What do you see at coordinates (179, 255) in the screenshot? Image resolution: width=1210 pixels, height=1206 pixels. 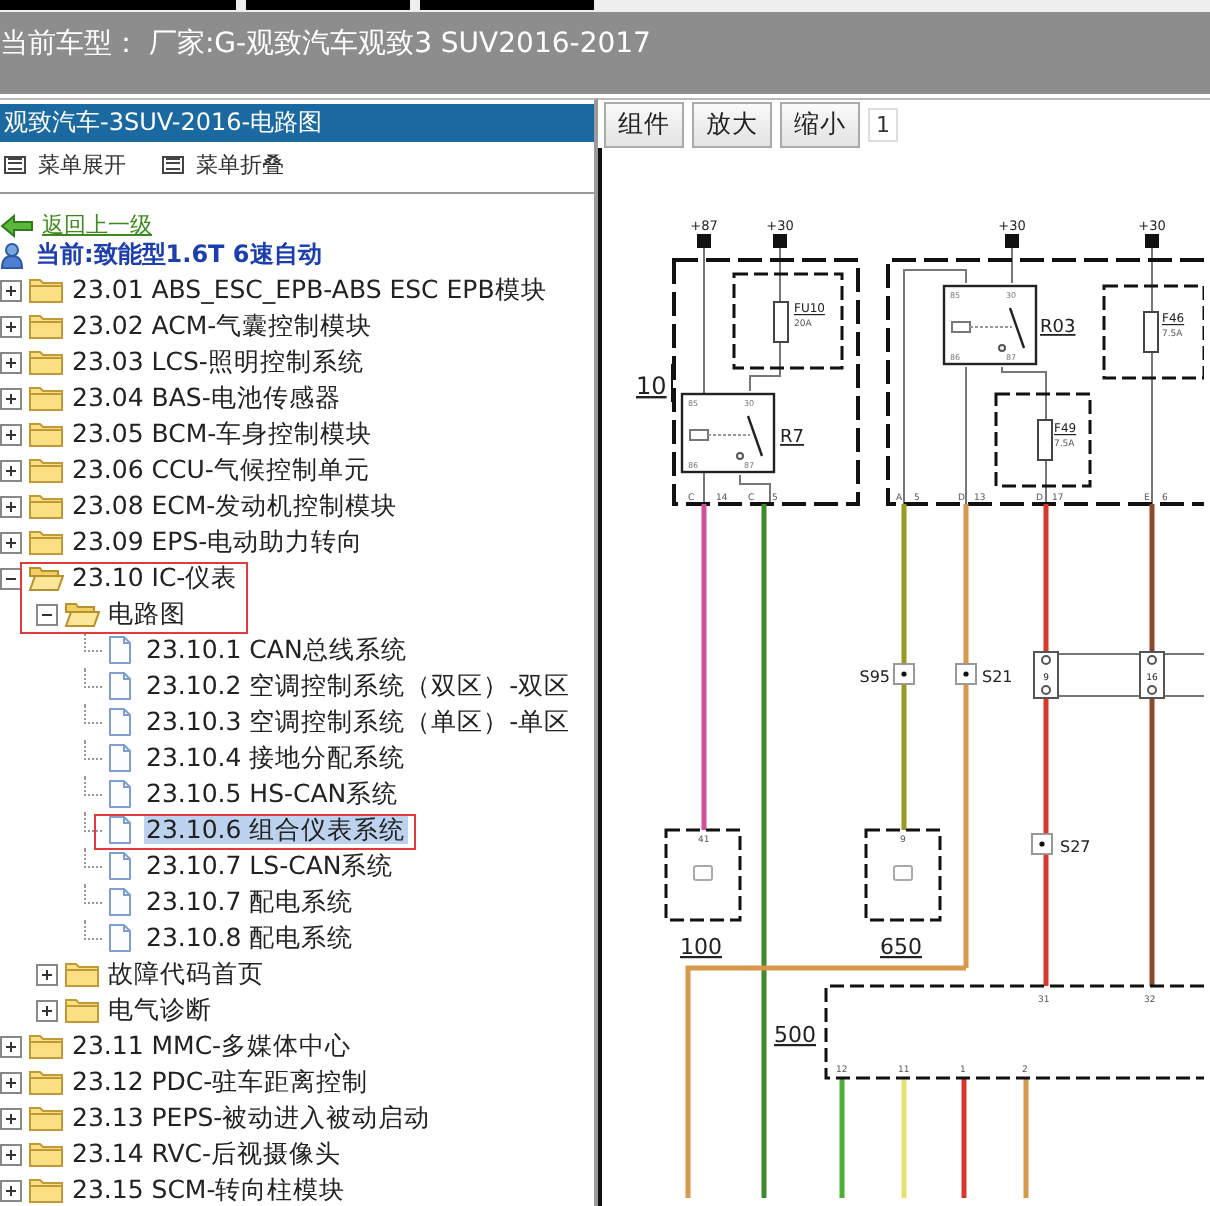 I see `current-model: 当前:致能型1.6T 6速自动` at bounding box center [179, 255].